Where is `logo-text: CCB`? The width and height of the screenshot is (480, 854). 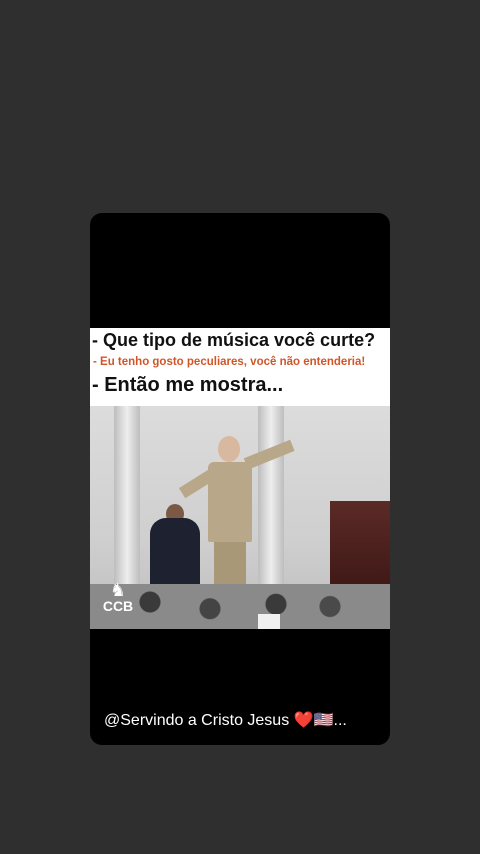
logo-text: CCB is located at coordinates (118, 606).